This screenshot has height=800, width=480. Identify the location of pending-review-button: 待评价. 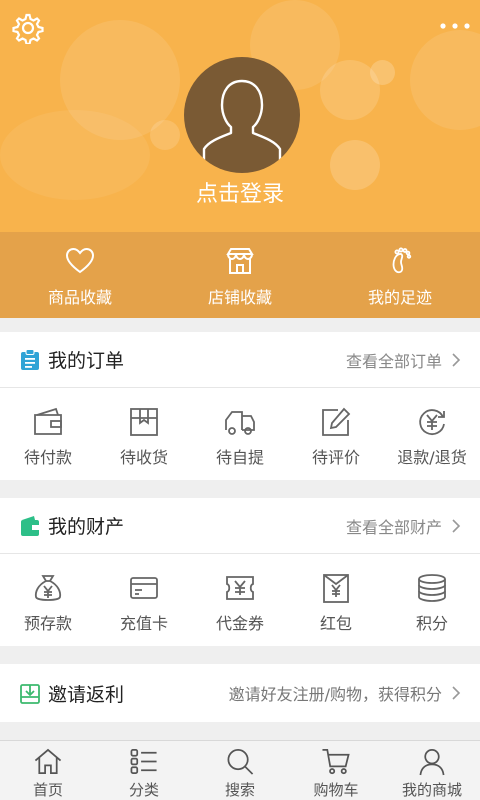
(336, 434).